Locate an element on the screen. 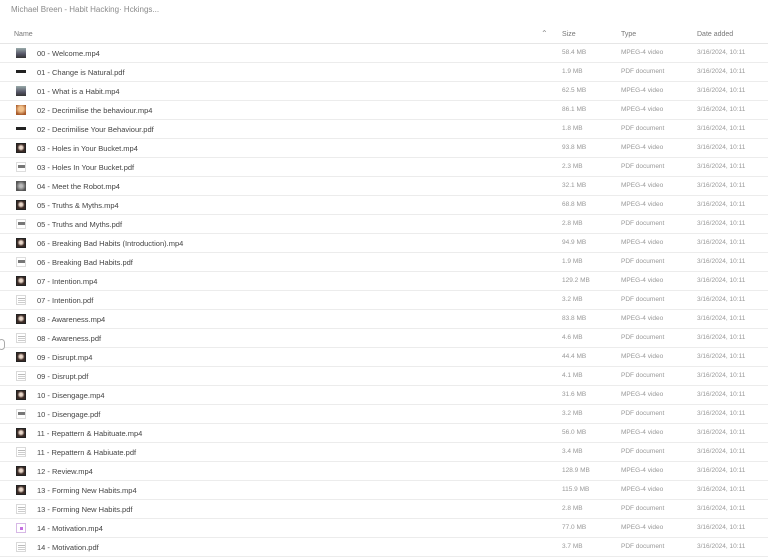 The image size is (768, 559). file-name: 05 - Truths and Myths.pdf is located at coordinates (80, 224).